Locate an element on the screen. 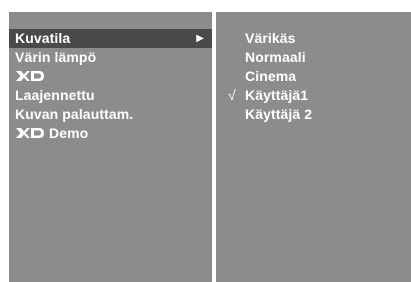  menu-item-xd-demo: Demo is located at coordinates (110, 133).